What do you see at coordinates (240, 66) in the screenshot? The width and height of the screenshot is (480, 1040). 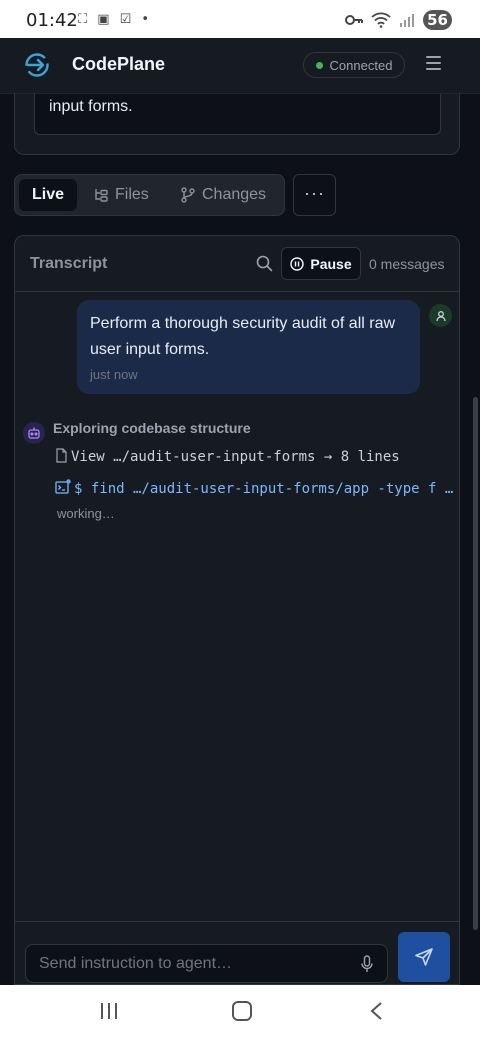 I see `app-header: CodePlane Connected` at bounding box center [240, 66].